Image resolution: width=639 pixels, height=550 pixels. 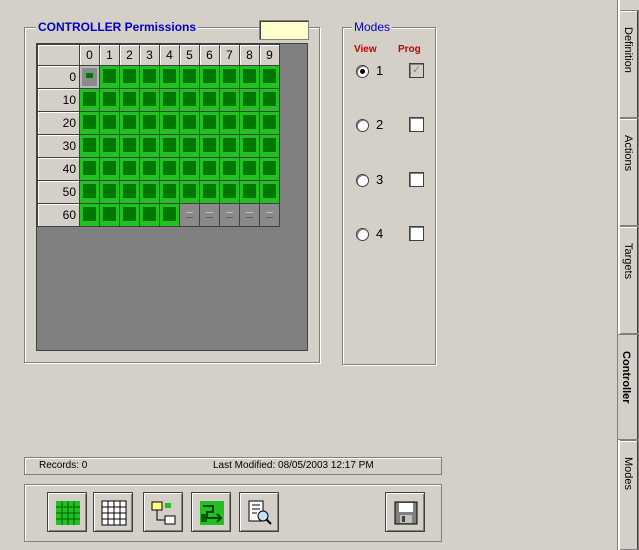 I want to click on permissions-field, so click(x=284, y=30).